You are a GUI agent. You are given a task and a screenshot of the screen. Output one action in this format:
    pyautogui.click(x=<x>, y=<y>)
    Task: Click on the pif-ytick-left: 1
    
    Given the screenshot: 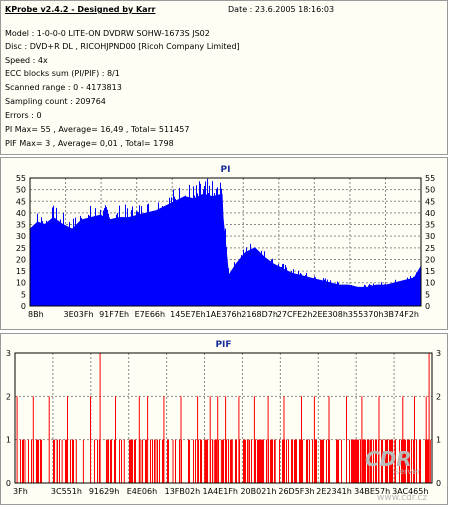 What is the action you would take?
    pyautogui.click(x=8, y=440)
    